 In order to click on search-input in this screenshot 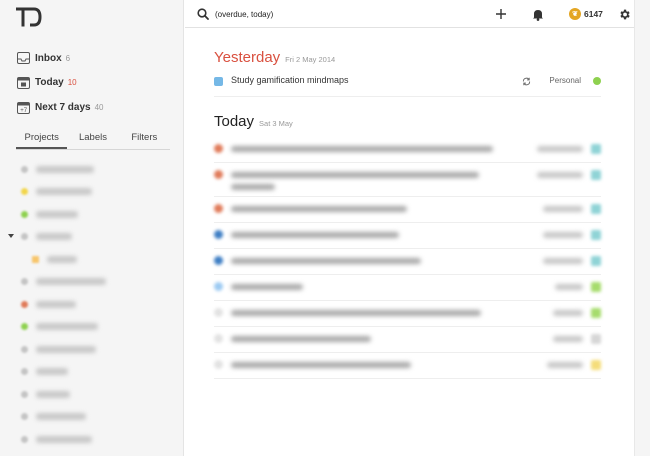, I will do `click(325, 14)`.